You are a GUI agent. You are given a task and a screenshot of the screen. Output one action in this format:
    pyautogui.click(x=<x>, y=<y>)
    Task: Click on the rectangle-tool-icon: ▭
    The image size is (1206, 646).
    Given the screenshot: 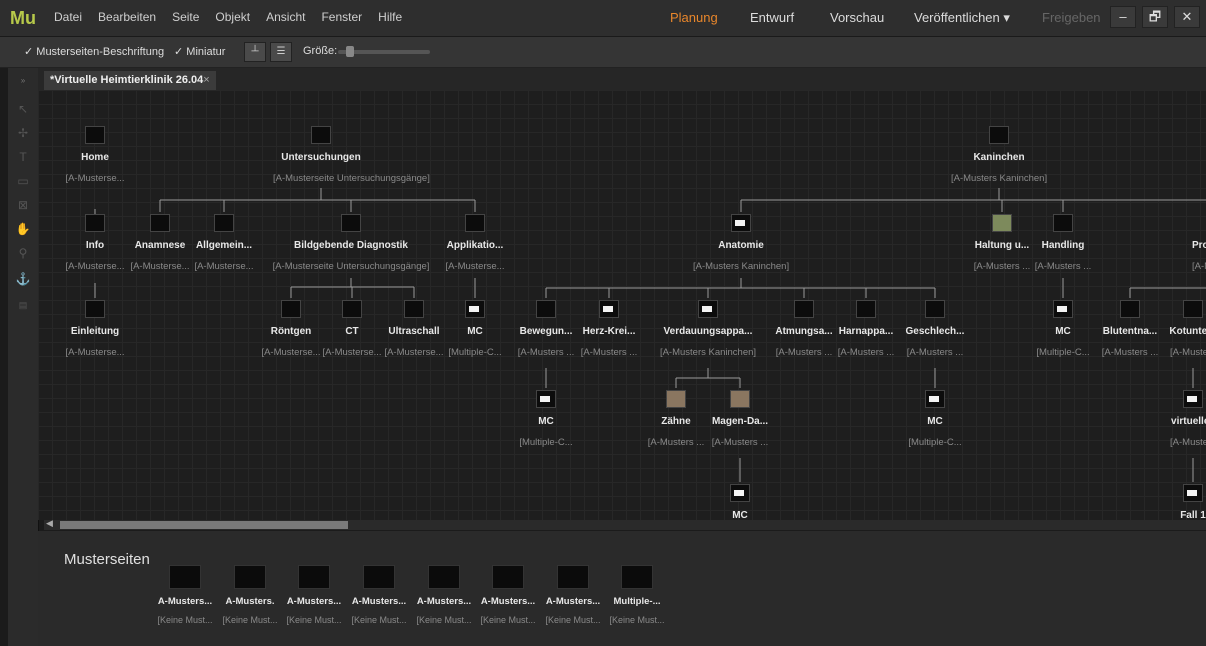 What is the action you would take?
    pyautogui.click(x=23, y=181)
    